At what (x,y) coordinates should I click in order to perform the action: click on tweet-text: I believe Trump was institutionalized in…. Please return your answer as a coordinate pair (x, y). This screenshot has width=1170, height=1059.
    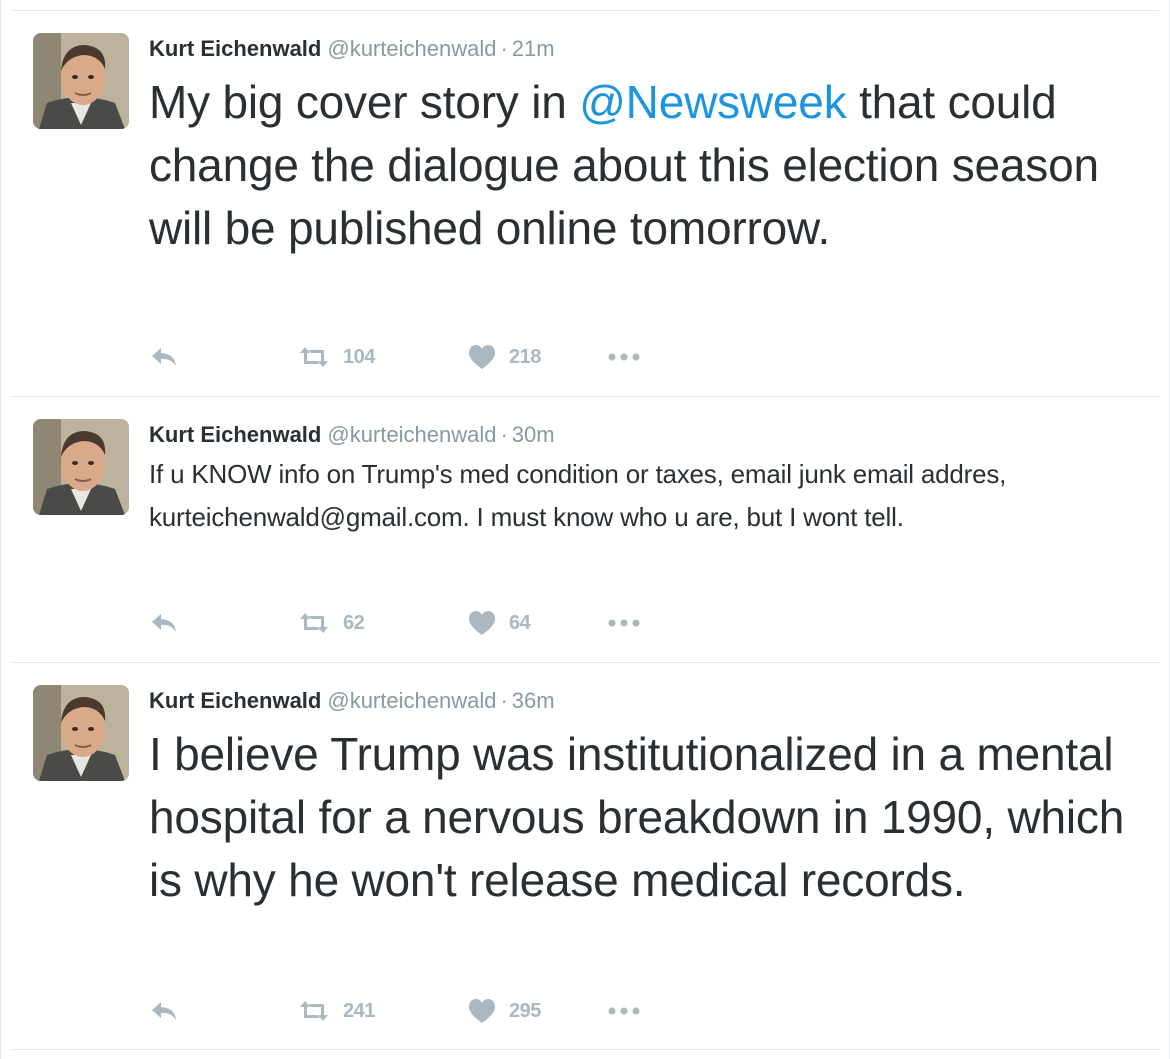
    Looking at the image, I should click on (637, 817).